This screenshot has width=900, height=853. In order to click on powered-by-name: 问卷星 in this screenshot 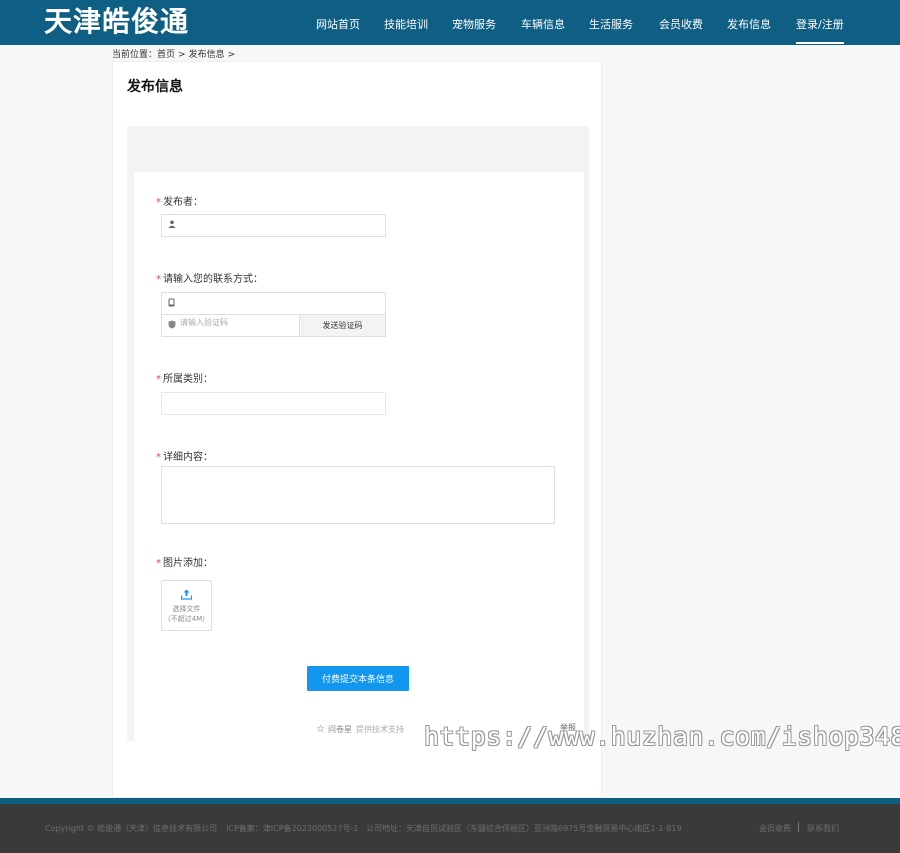, I will do `click(339, 729)`.